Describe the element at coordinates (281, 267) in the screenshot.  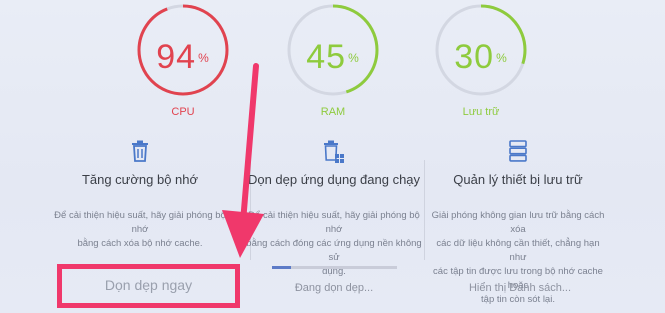
I see `cleanup-progress-fill` at that location.